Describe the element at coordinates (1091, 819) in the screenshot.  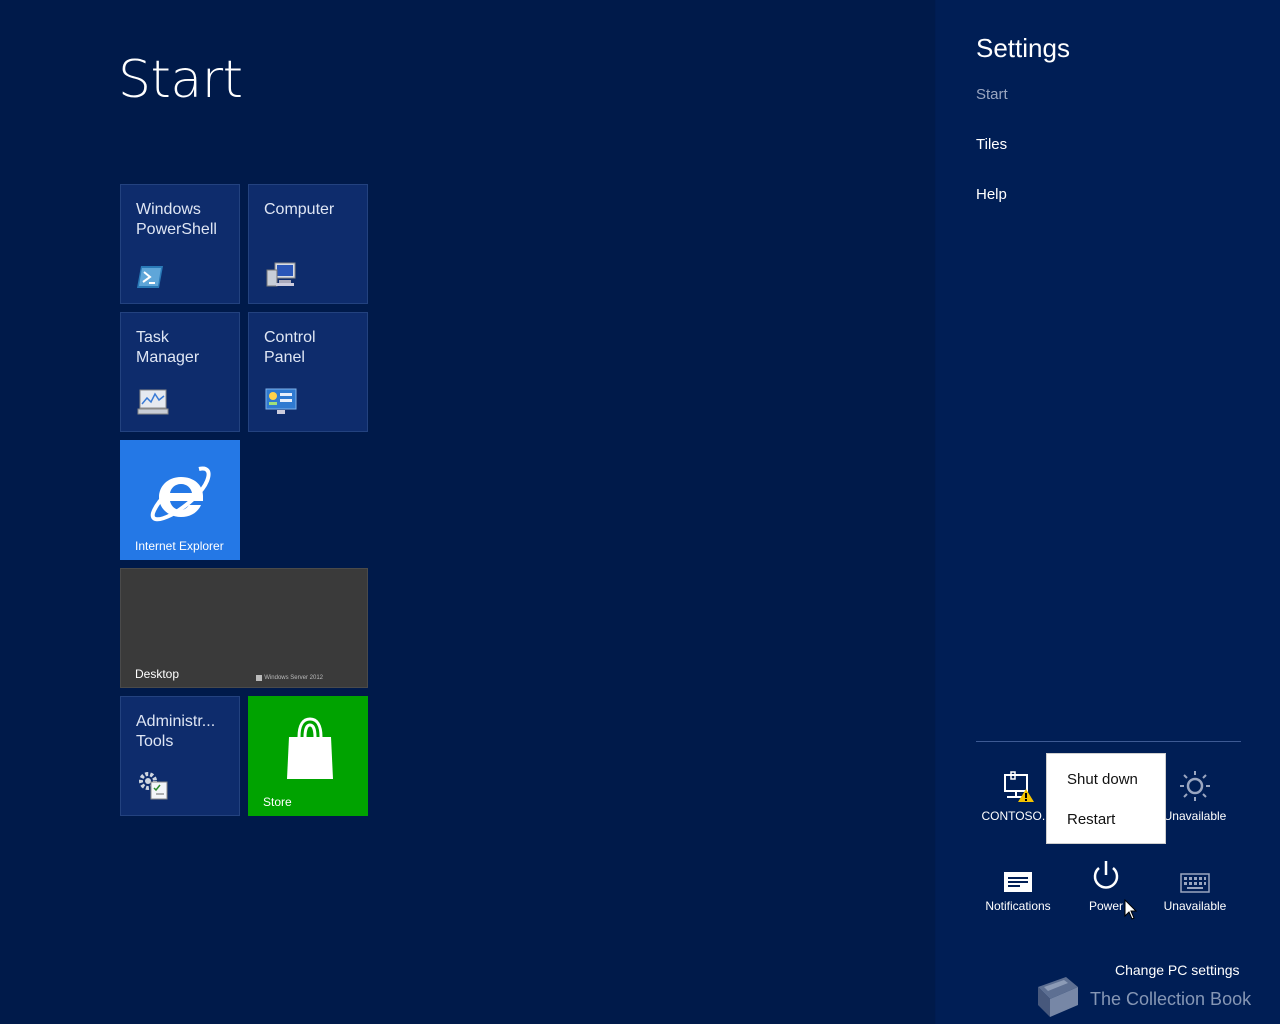
I see `restart-menu-item: Restart` at that location.